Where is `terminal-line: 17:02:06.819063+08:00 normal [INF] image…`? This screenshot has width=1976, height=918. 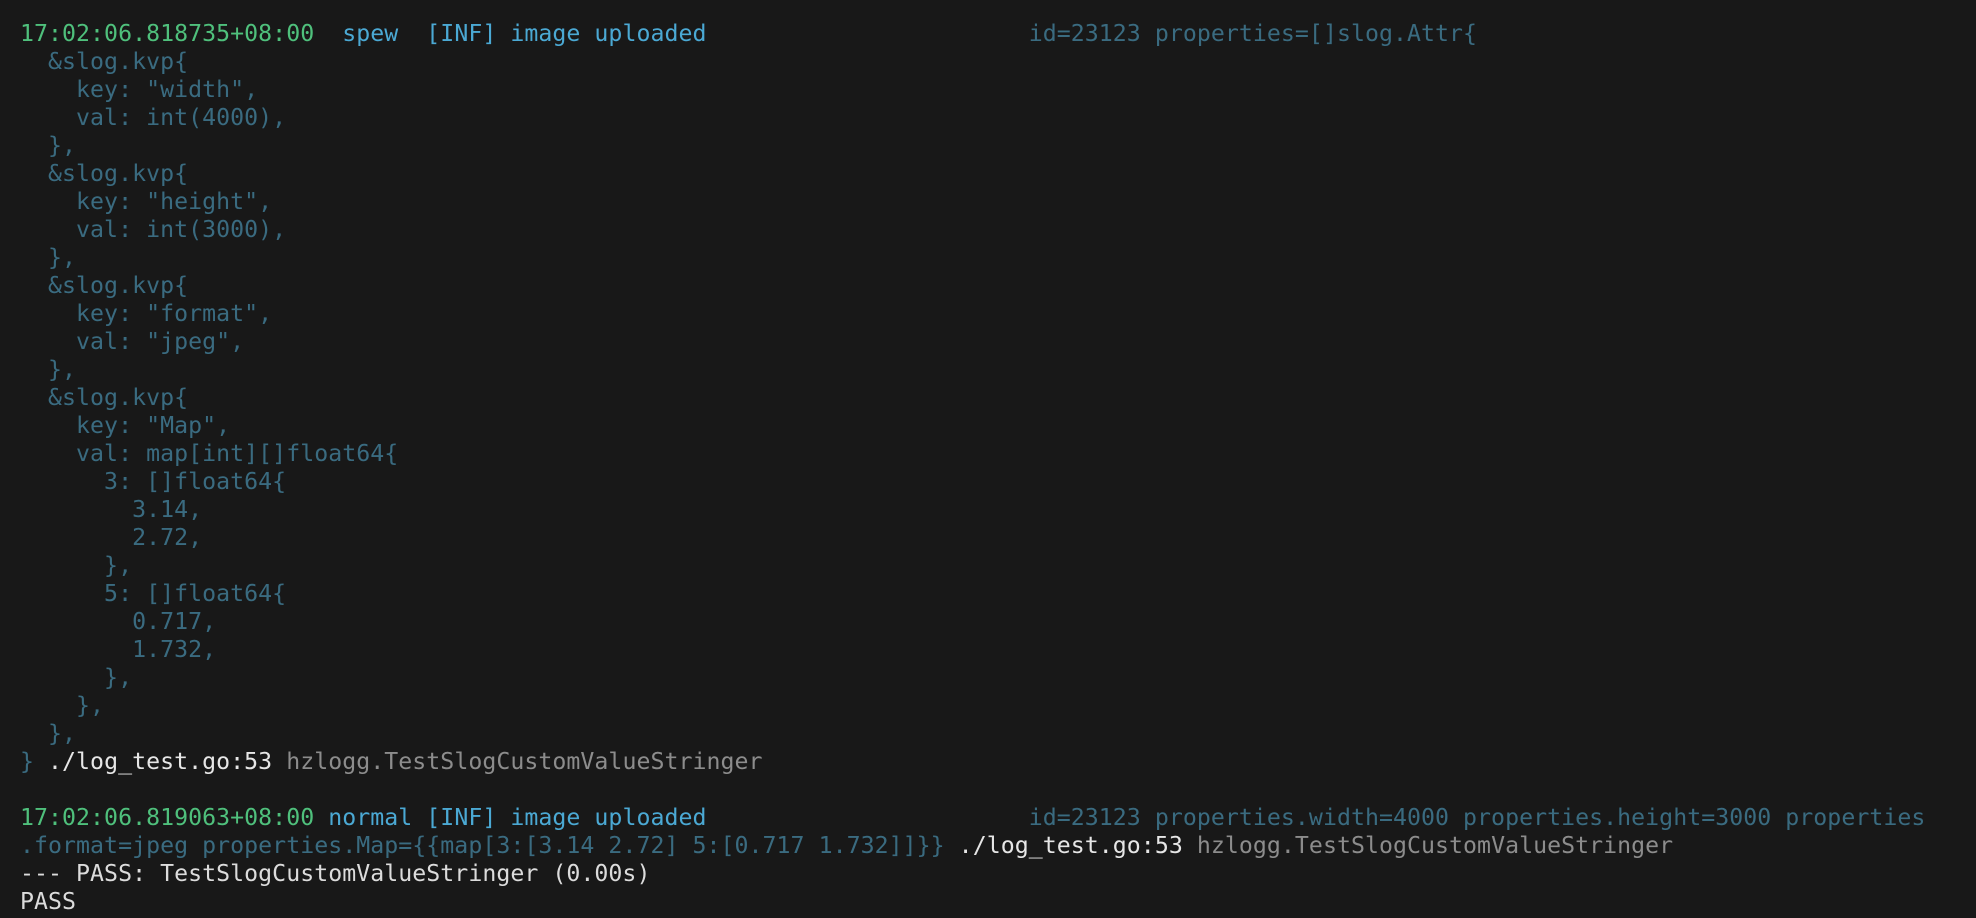
terminal-line: 17:02:06.819063+08:00 normal [INF] image… is located at coordinates (998, 818).